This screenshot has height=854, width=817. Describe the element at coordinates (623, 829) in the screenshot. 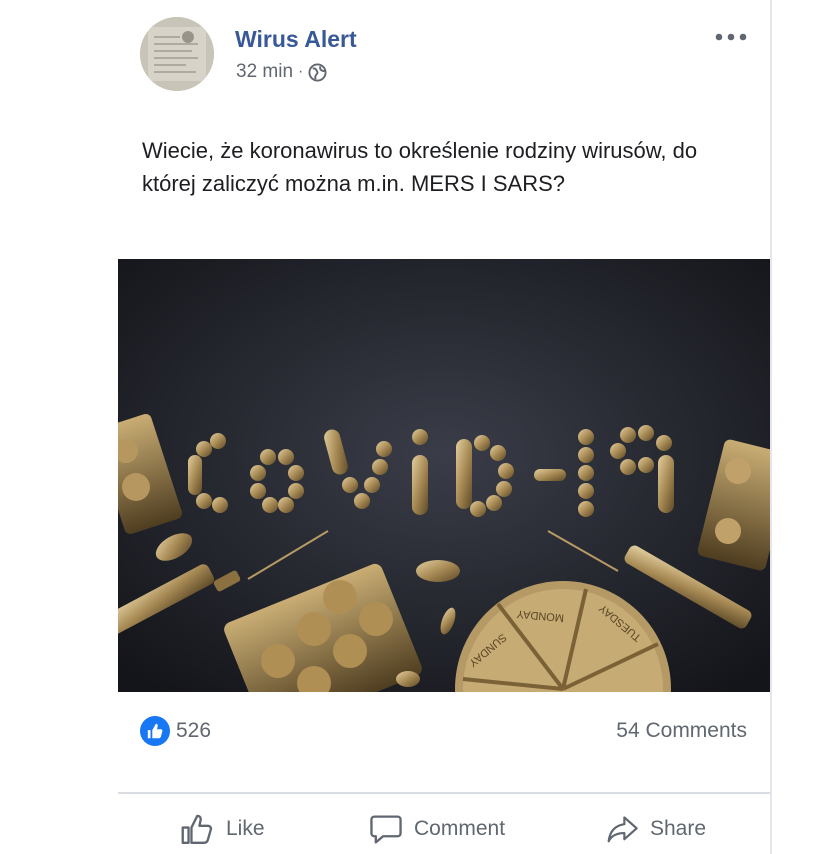

I see `share-arrow-icon` at that location.